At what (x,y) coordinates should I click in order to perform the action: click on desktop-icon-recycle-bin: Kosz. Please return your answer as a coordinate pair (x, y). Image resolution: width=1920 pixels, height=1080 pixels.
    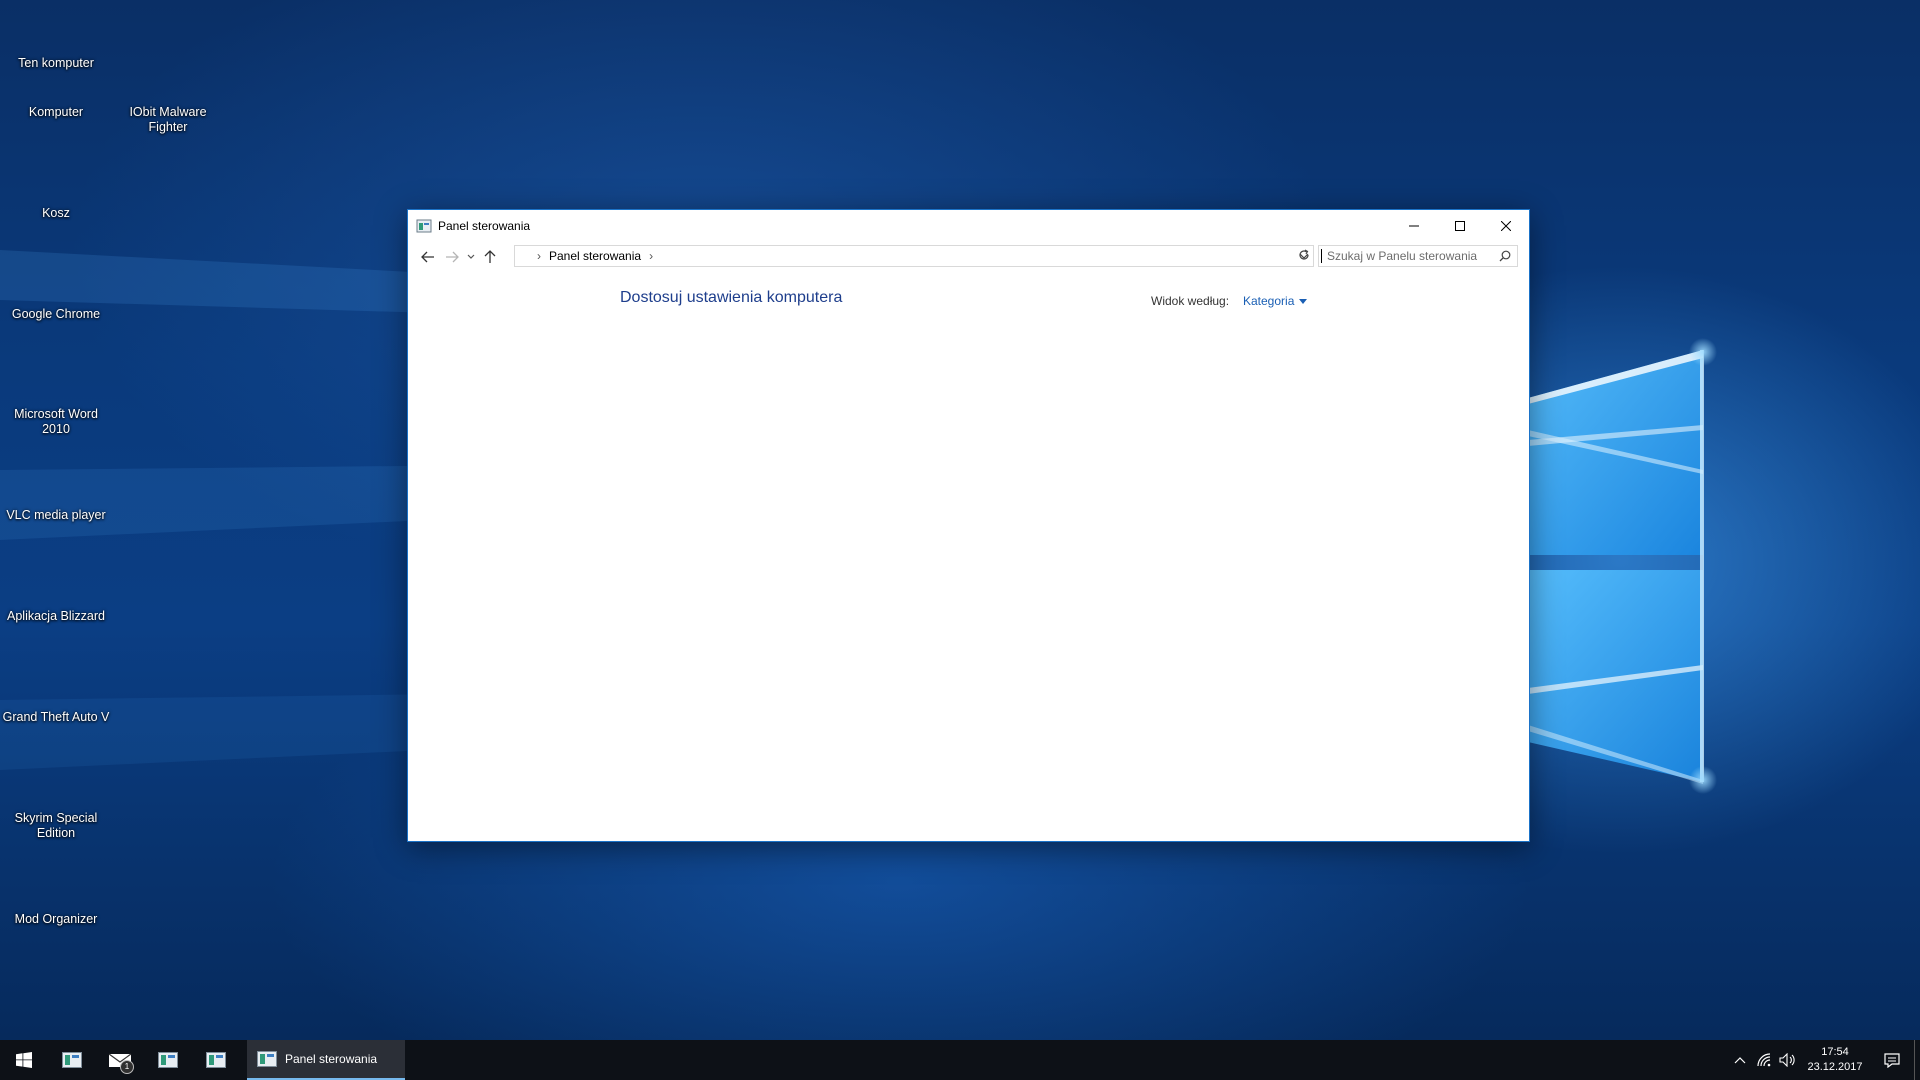
    Looking at the image, I should click on (56, 213).